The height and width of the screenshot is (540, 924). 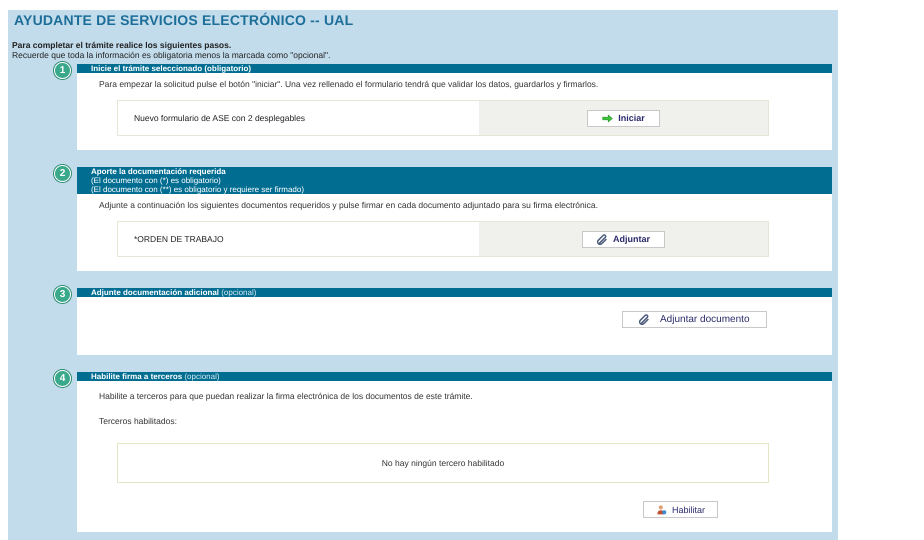 I want to click on person-icon, so click(x=661, y=509).